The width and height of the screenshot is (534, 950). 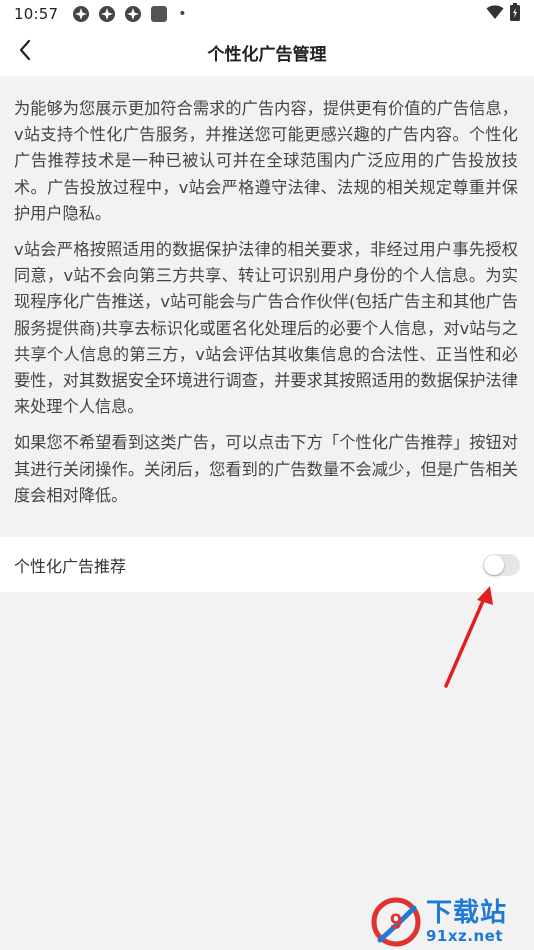 What do you see at coordinates (494, 564) in the screenshot?
I see `toggle-knob` at bounding box center [494, 564].